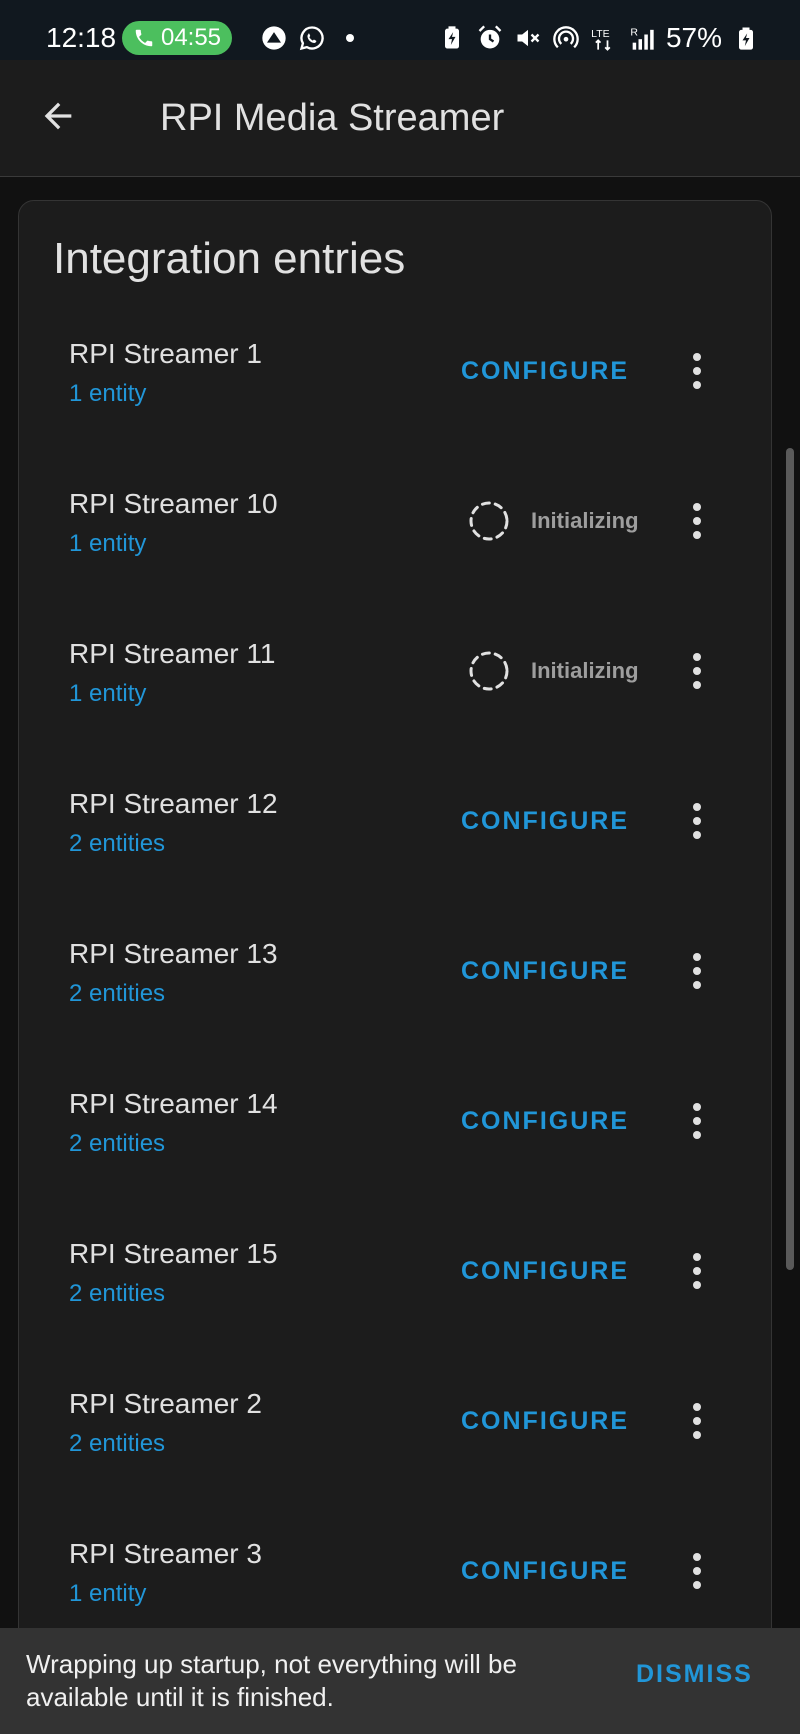 The width and height of the screenshot is (800, 1734). What do you see at coordinates (642, 38) in the screenshot?
I see `signal-icon: R` at bounding box center [642, 38].